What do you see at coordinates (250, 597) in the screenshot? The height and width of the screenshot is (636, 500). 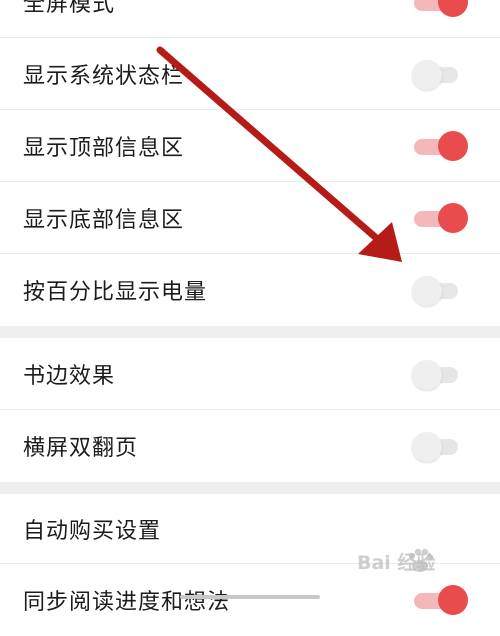 I see `scrollbar` at bounding box center [250, 597].